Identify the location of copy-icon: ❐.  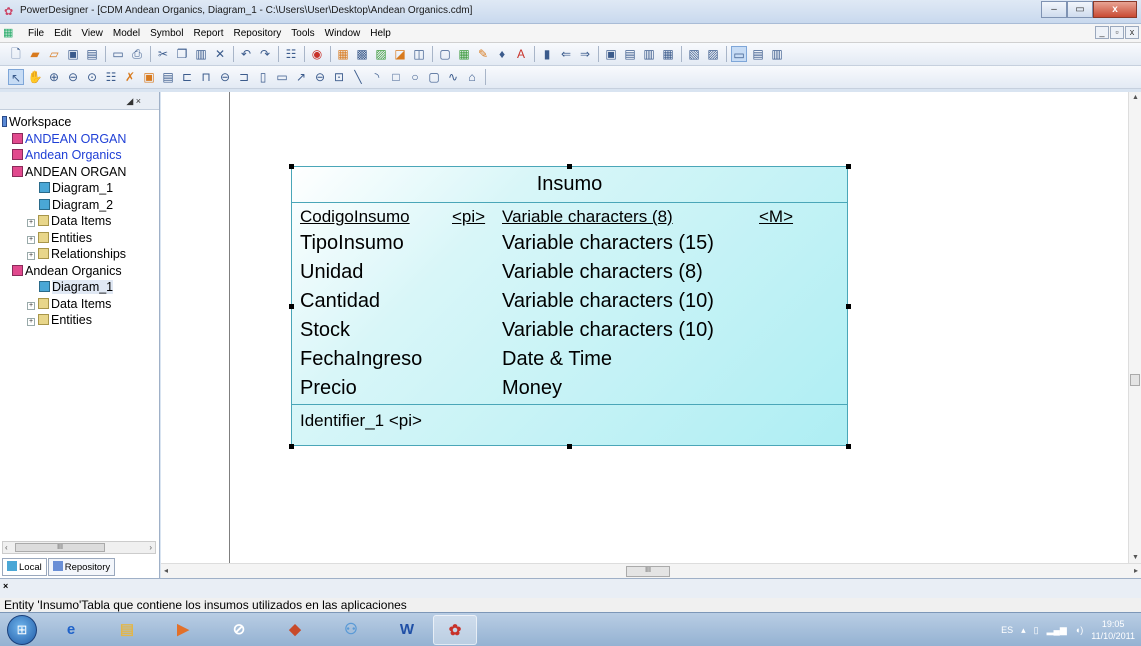
(182, 54).